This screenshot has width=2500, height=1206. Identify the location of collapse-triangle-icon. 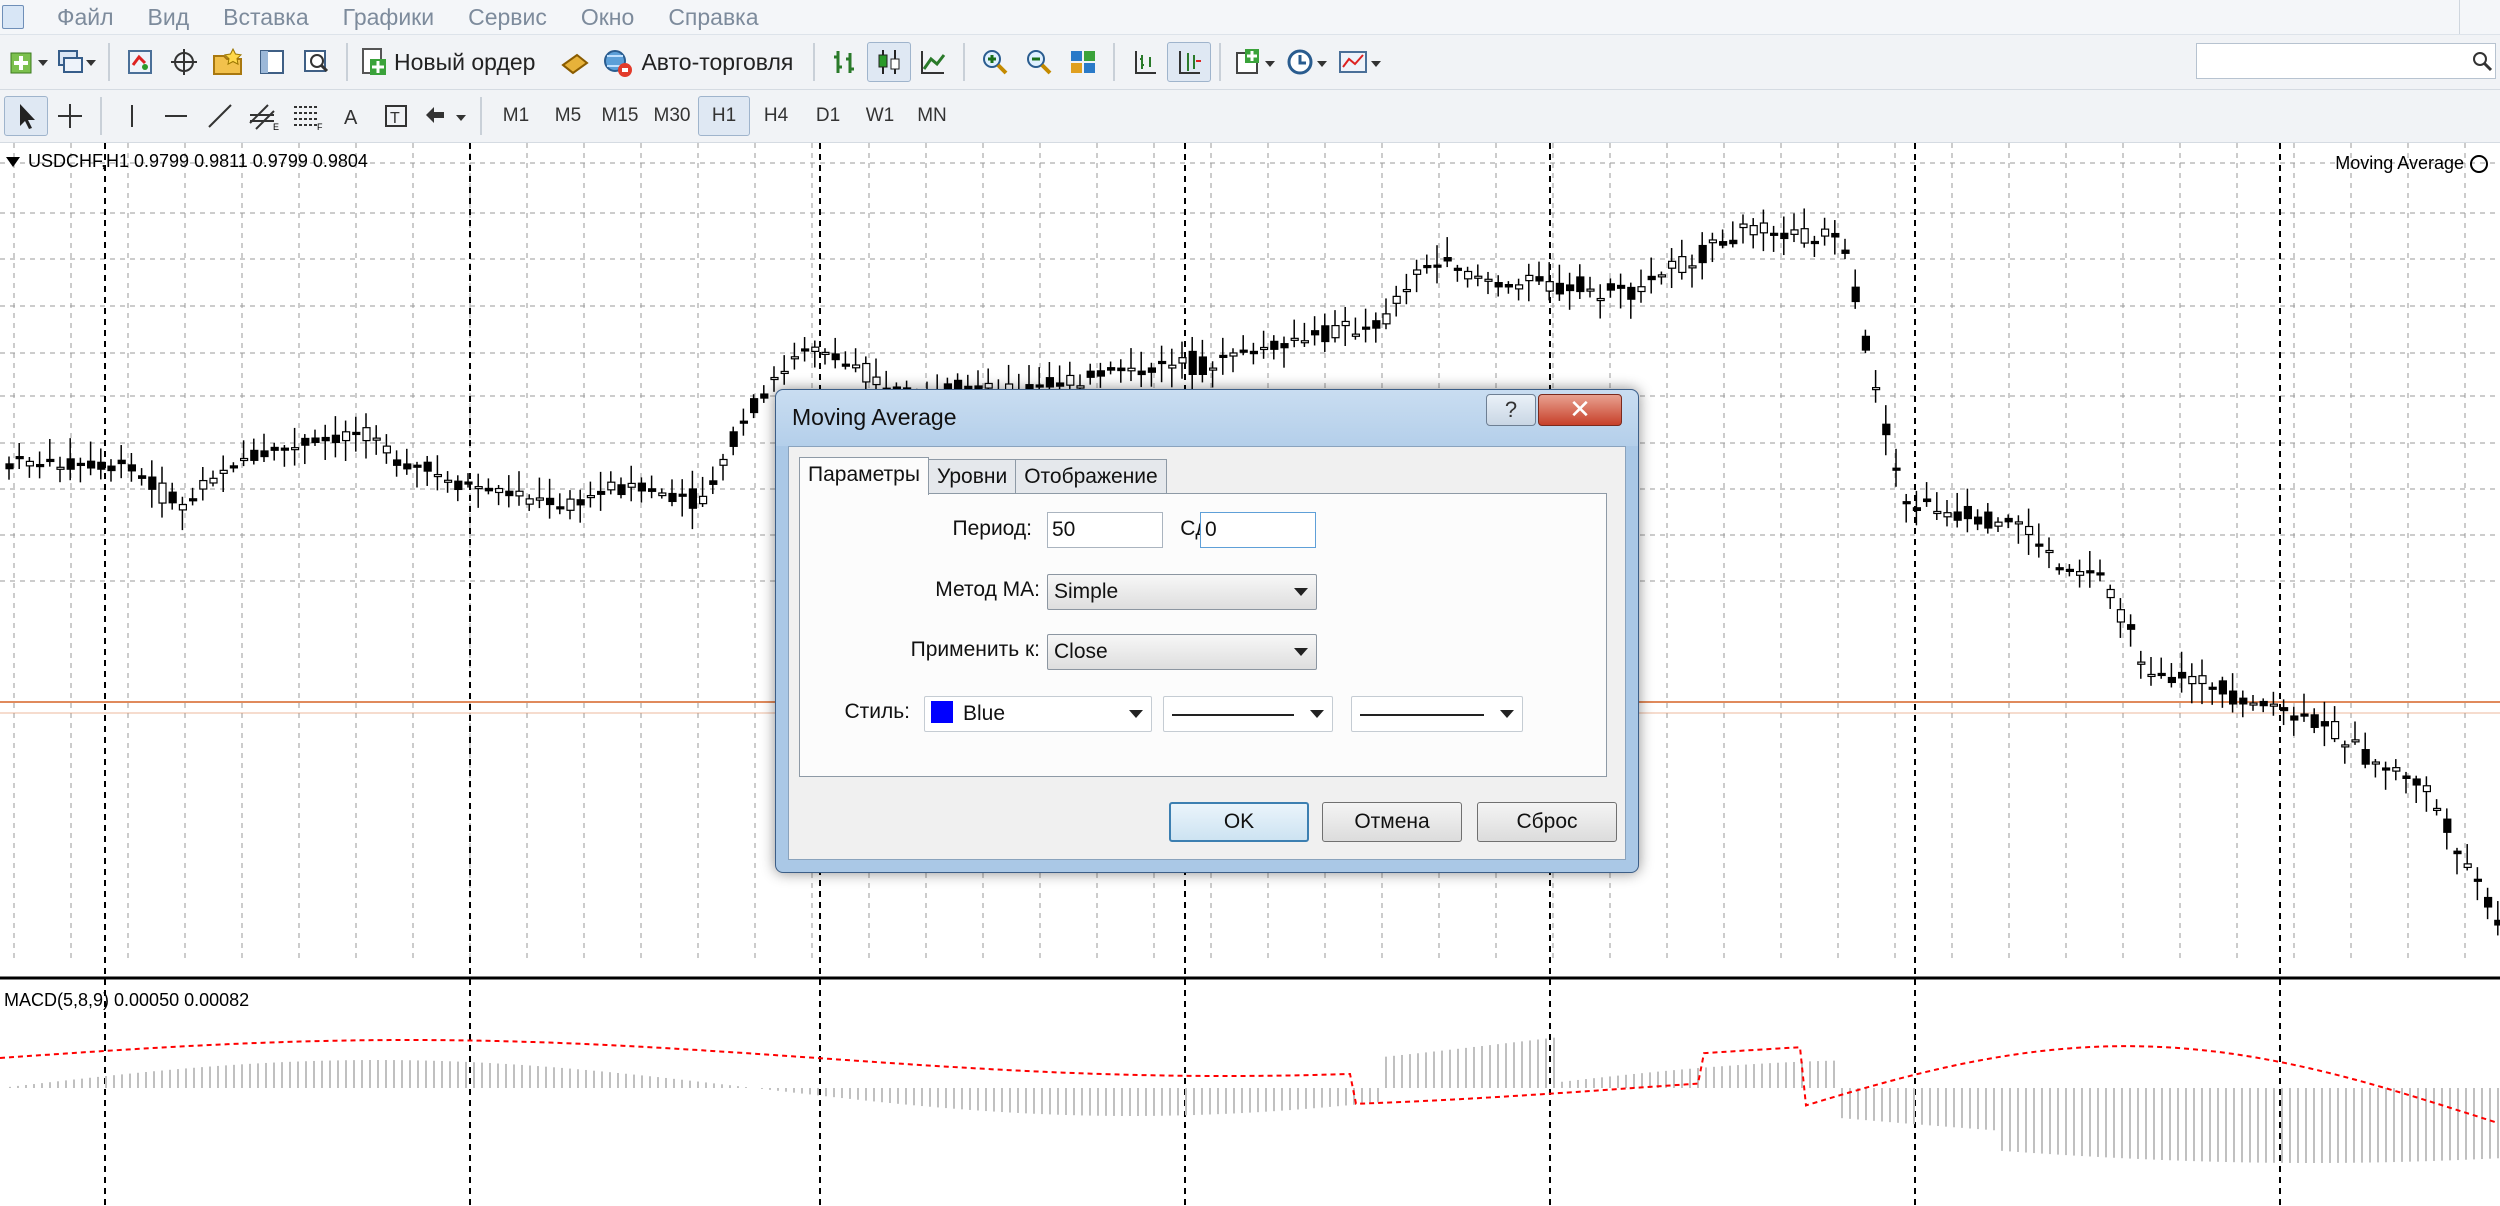
(13, 162).